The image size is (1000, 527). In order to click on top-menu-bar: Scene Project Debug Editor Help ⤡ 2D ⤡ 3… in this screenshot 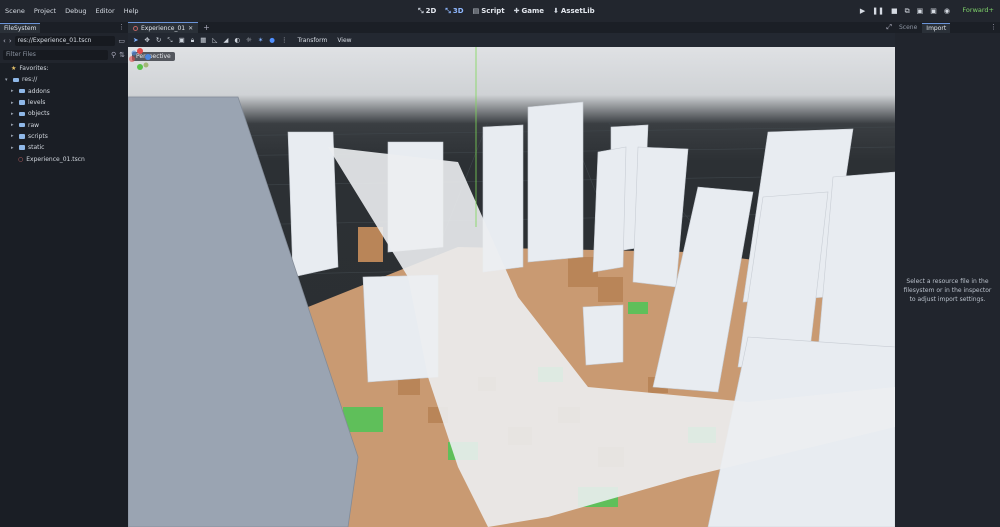, I will do `click(500, 11)`.